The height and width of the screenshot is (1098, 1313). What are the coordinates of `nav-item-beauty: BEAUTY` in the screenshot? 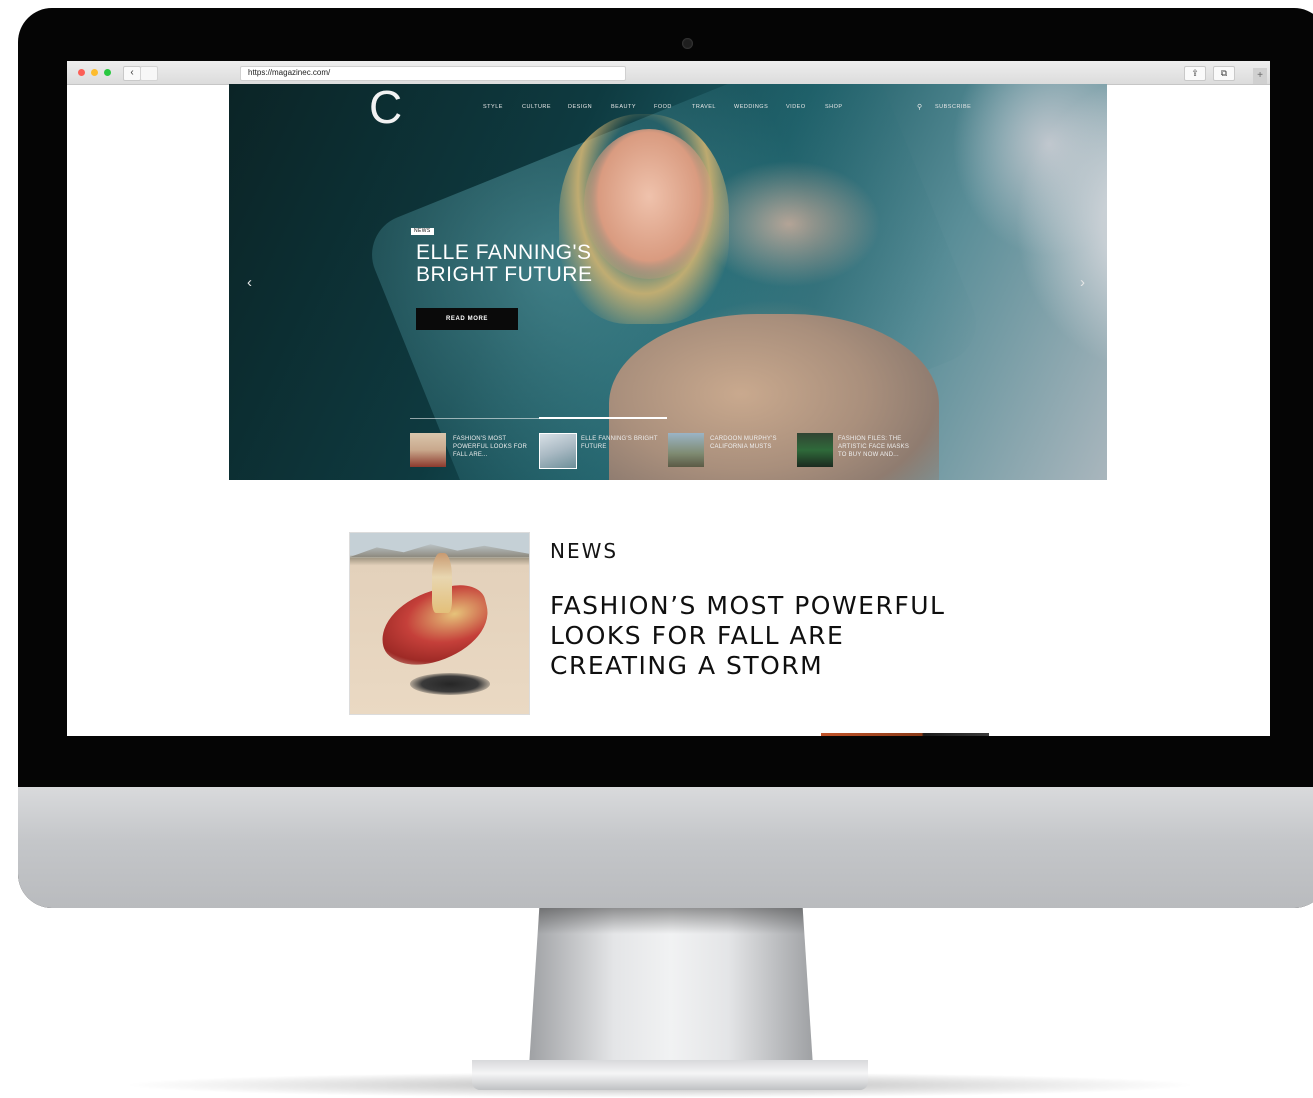 It's located at (623, 107).